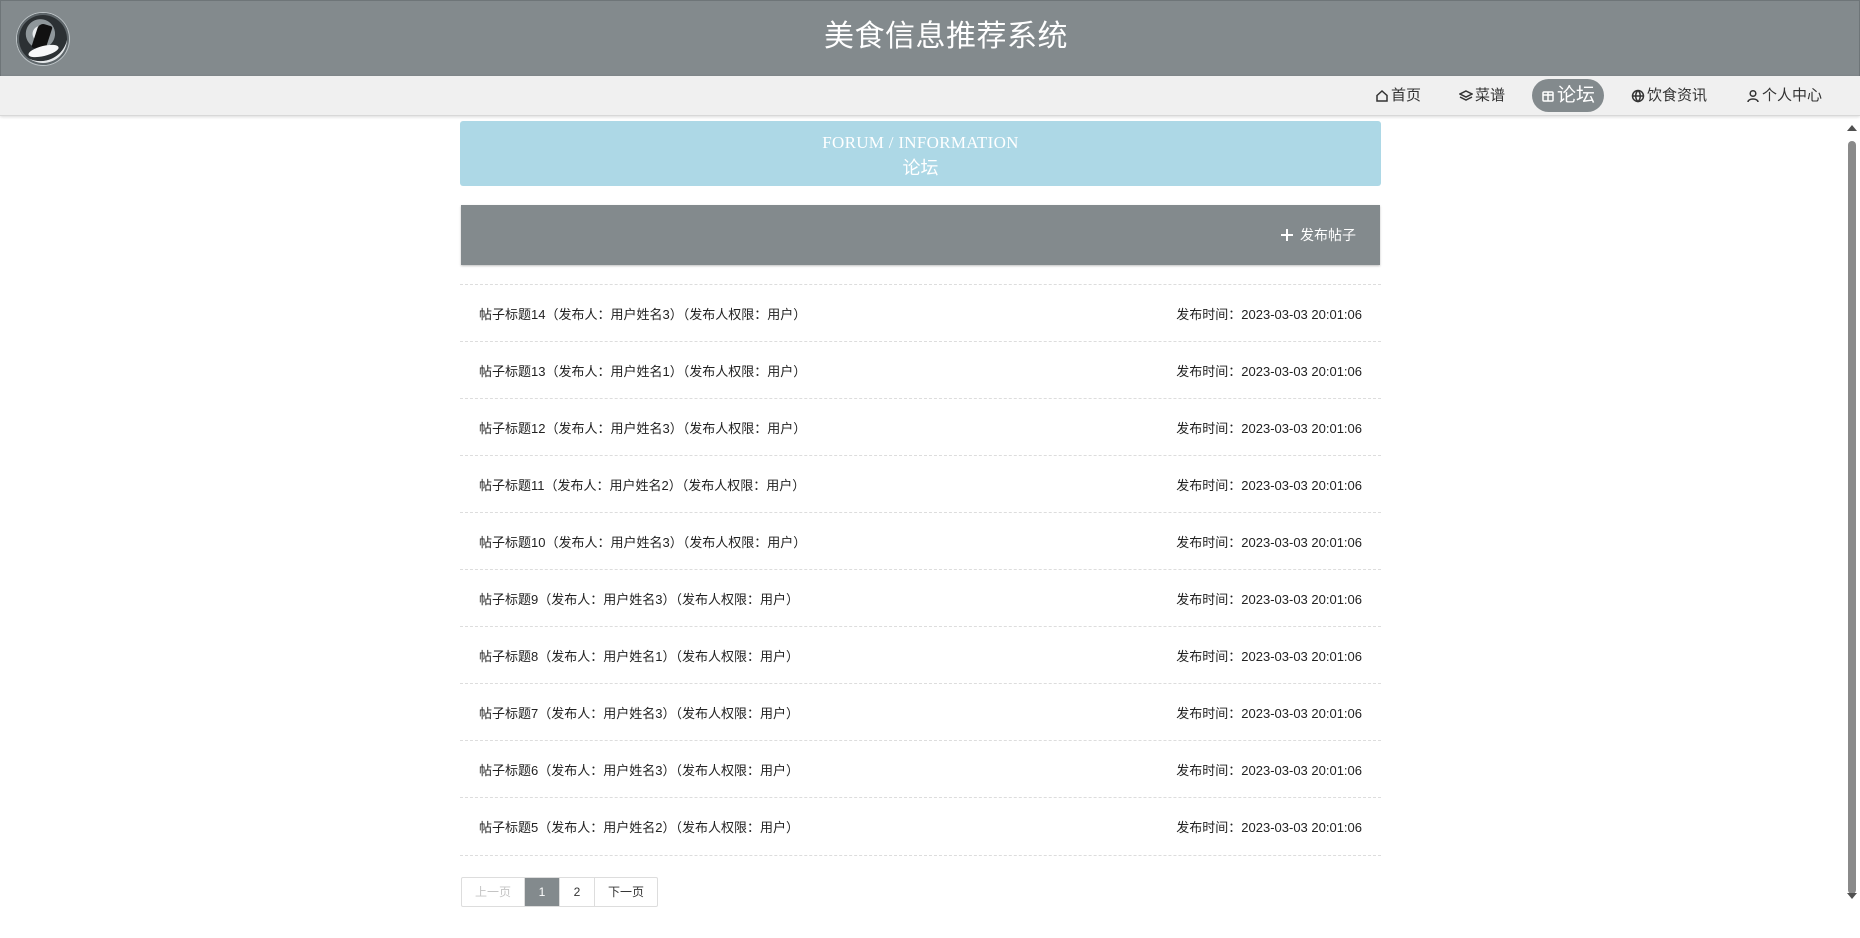 The width and height of the screenshot is (1860, 938). Describe the element at coordinates (920, 142) in the screenshot. I see `banner-title-en: FORUM / INFORMATION` at that location.